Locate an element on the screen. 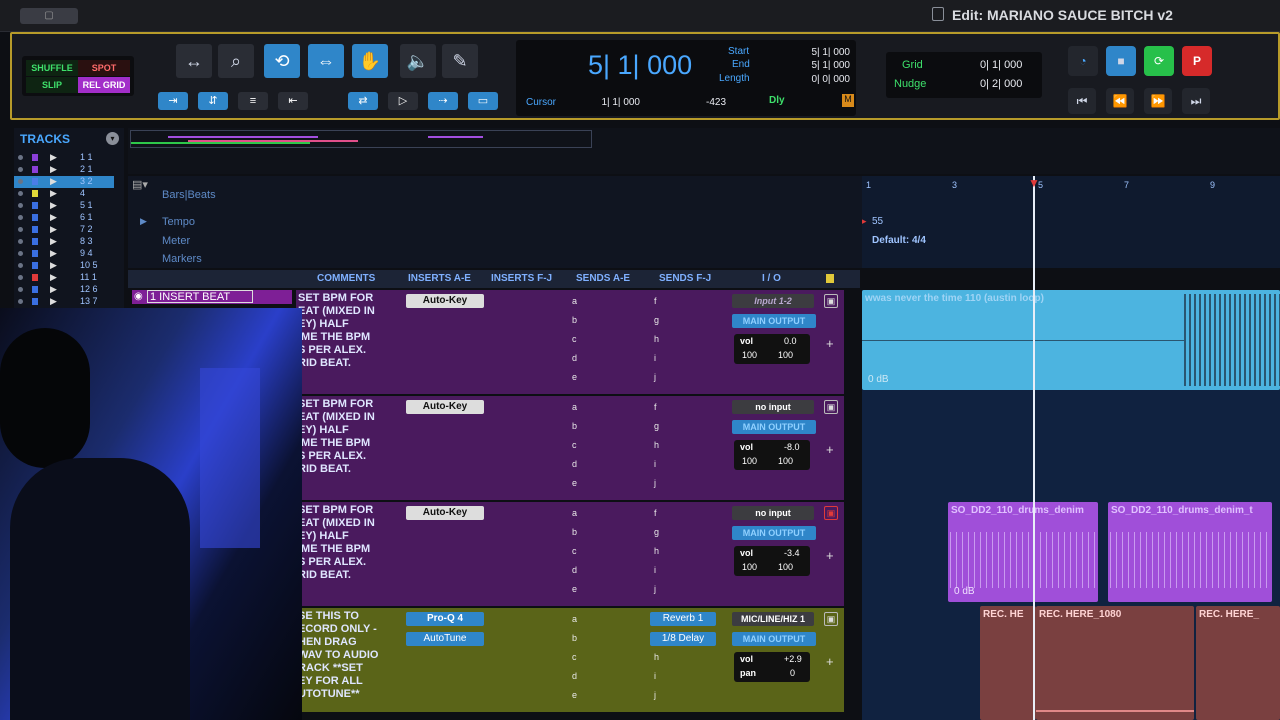  send-slot-f: Reverb 1 is located at coordinates (683, 619).